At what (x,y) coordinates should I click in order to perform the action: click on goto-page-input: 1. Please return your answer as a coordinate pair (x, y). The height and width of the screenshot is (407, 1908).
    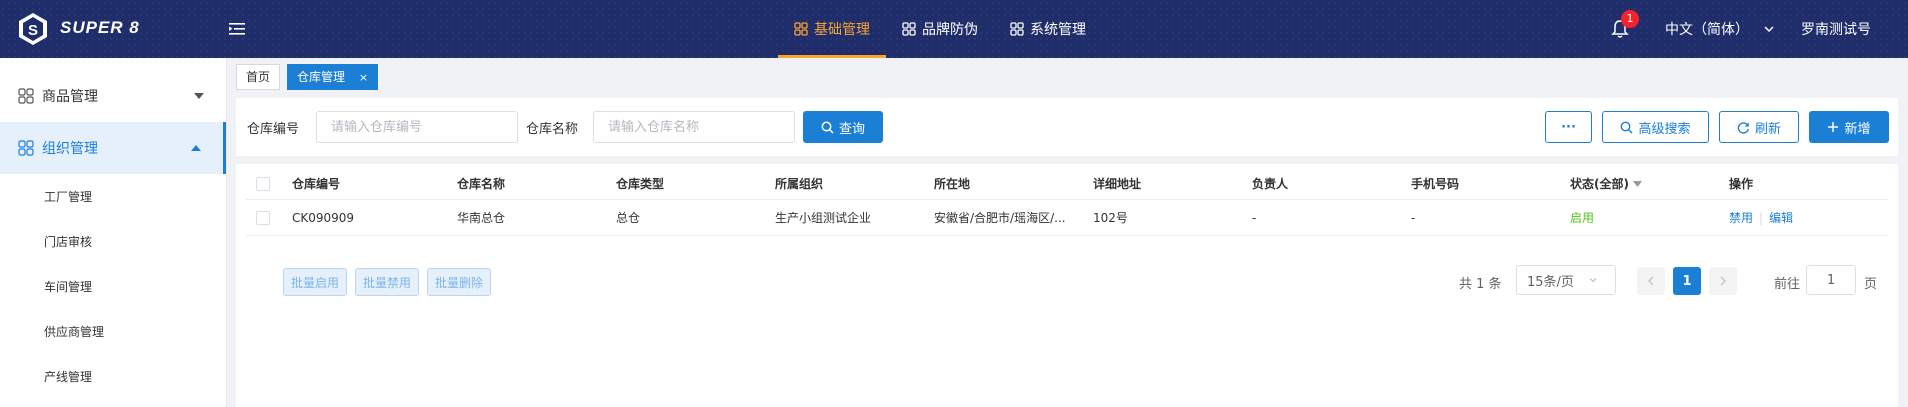
    Looking at the image, I should click on (1831, 280).